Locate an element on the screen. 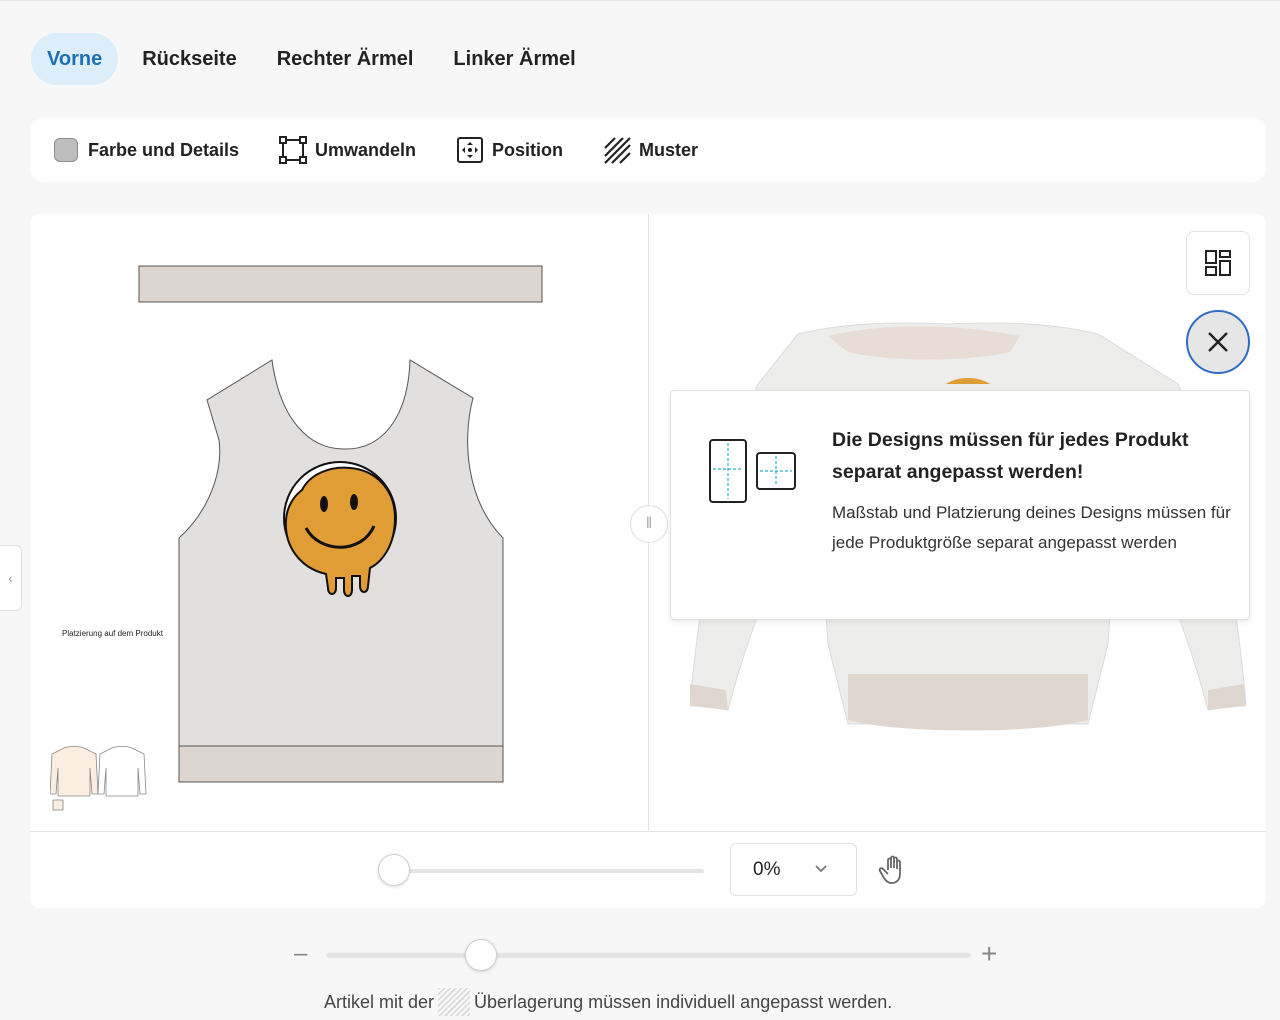  transform-button: Umwandeln is located at coordinates (347, 150).